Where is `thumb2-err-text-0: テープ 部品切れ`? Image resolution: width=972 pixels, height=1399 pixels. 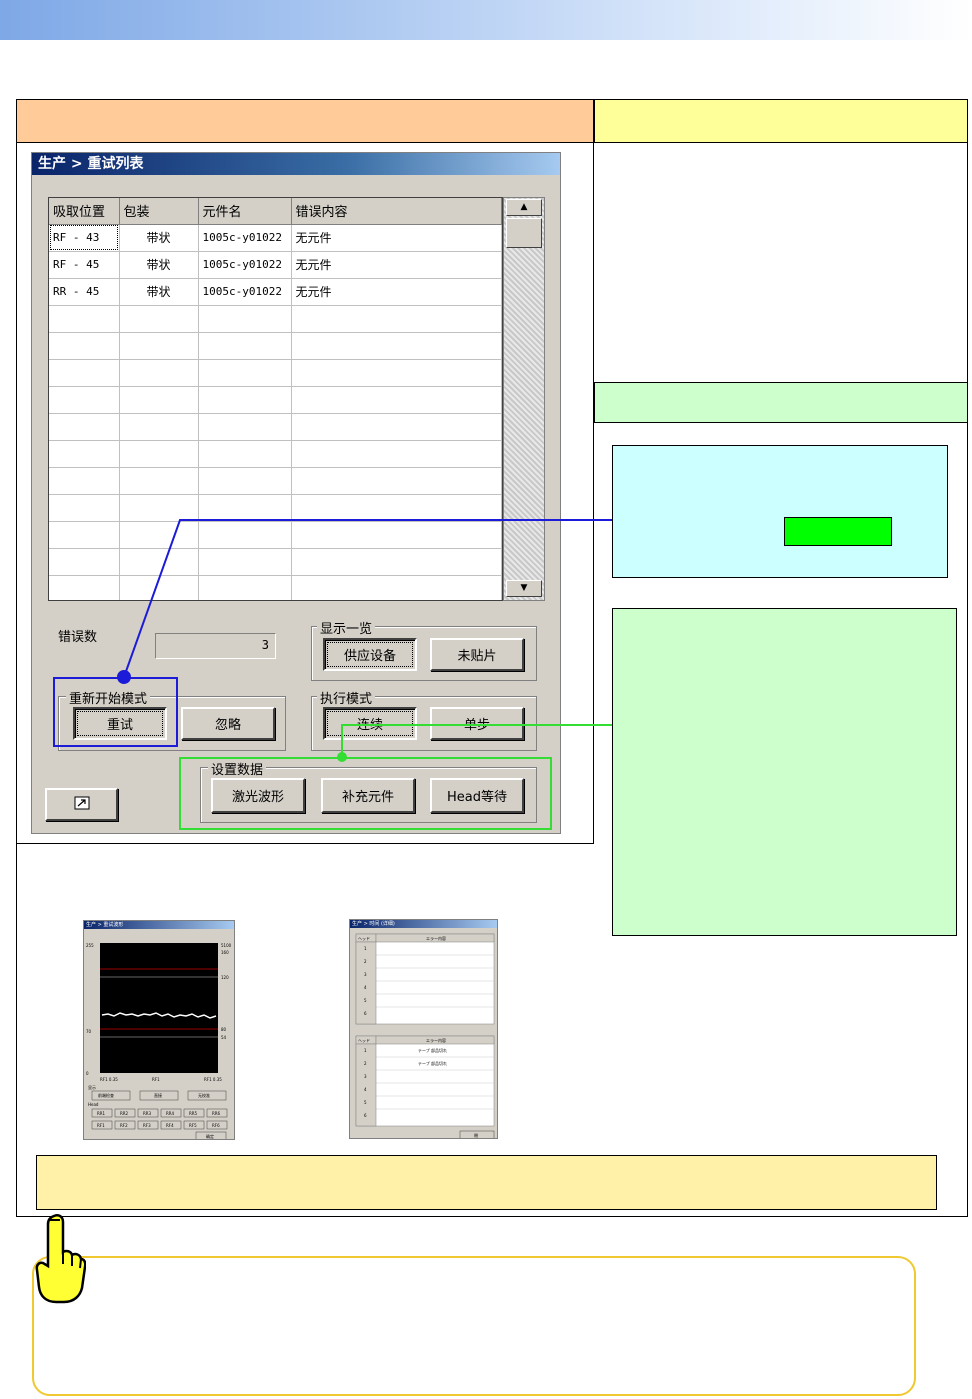 thumb2-err-text-0: テープ 部品切れ is located at coordinates (432, 1050).